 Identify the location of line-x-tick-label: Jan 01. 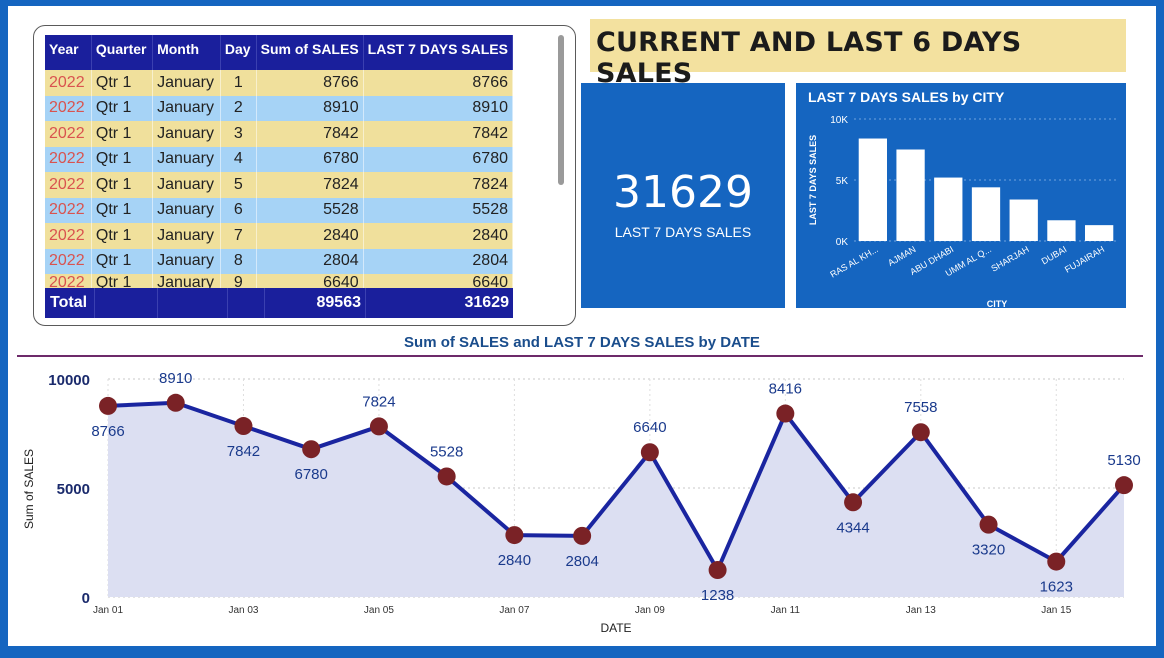
(108, 610).